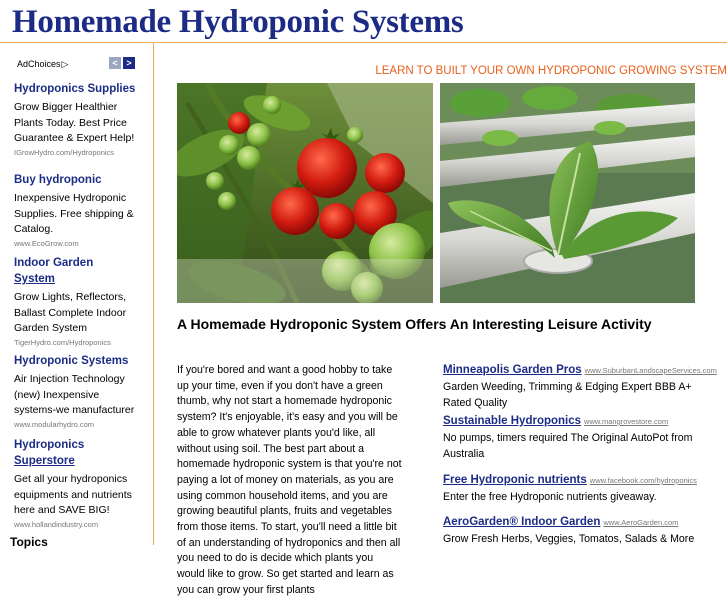 This screenshot has height=599, width=727. Describe the element at coordinates (643, 480) in the screenshot. I see `ad-url: www.facebook.com/hydroponics` at that location.